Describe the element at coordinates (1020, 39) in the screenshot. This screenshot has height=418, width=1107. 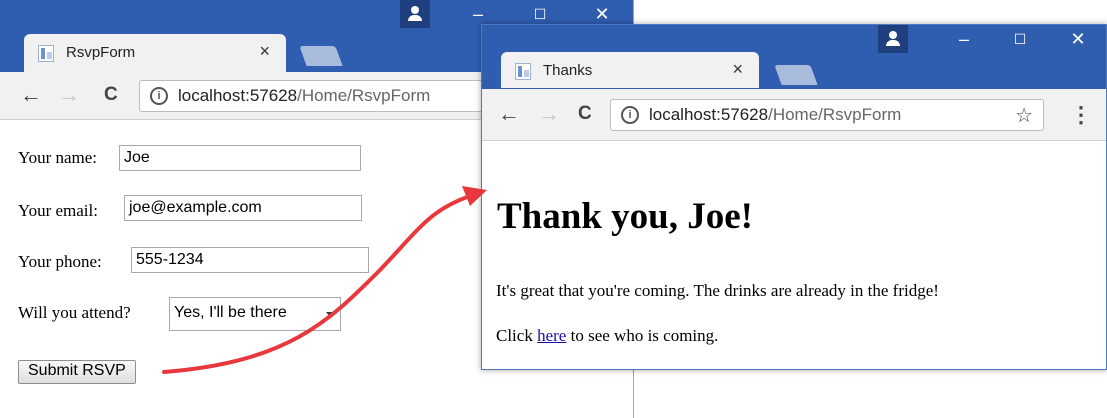
I see `maximize-icon: ☐` at that location.